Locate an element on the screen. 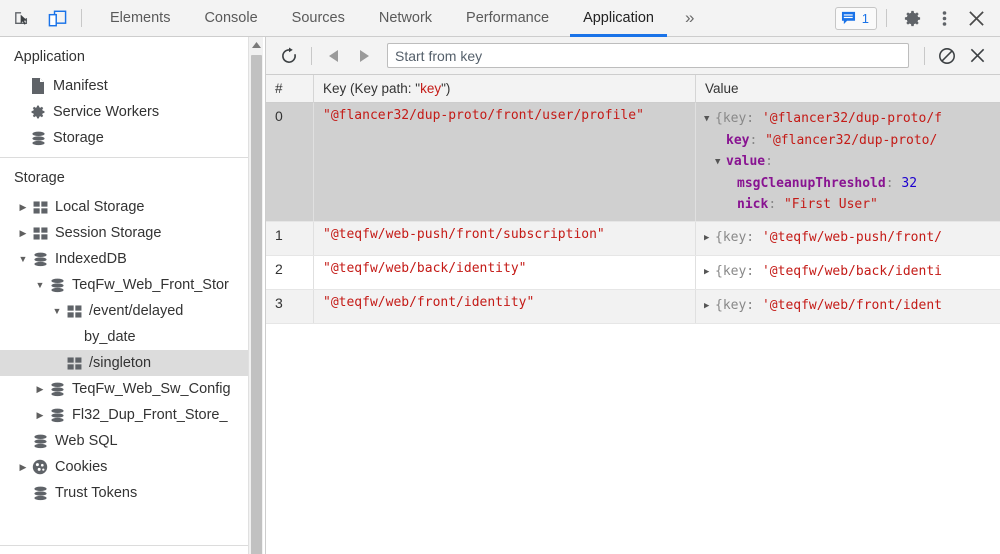 Image resolution: width=1000 pixels, height=554 pixels. previous-page-icon is located at coordinates (334, 56).